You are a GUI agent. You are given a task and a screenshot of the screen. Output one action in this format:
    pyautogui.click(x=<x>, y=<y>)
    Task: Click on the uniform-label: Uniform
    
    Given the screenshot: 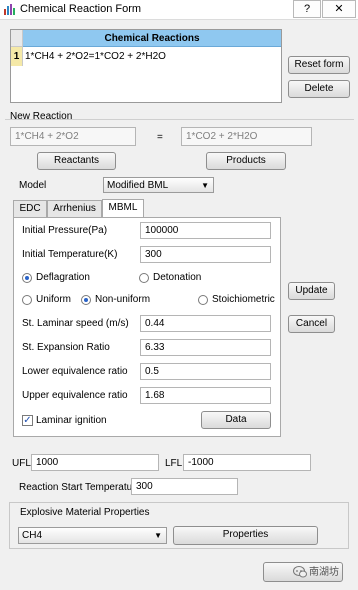 What is the action you would take?
    pyautogui.click(x=54, y=299)
    